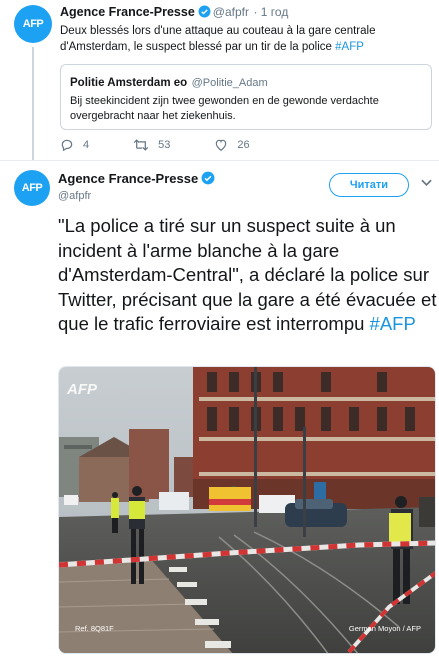 This screenshot has height=658, width=439. What do you see at coordinates (229, 83) in the screenshot?
I see `quote-author-handle: @Politie_Adam` at bounding box center [229, 83].